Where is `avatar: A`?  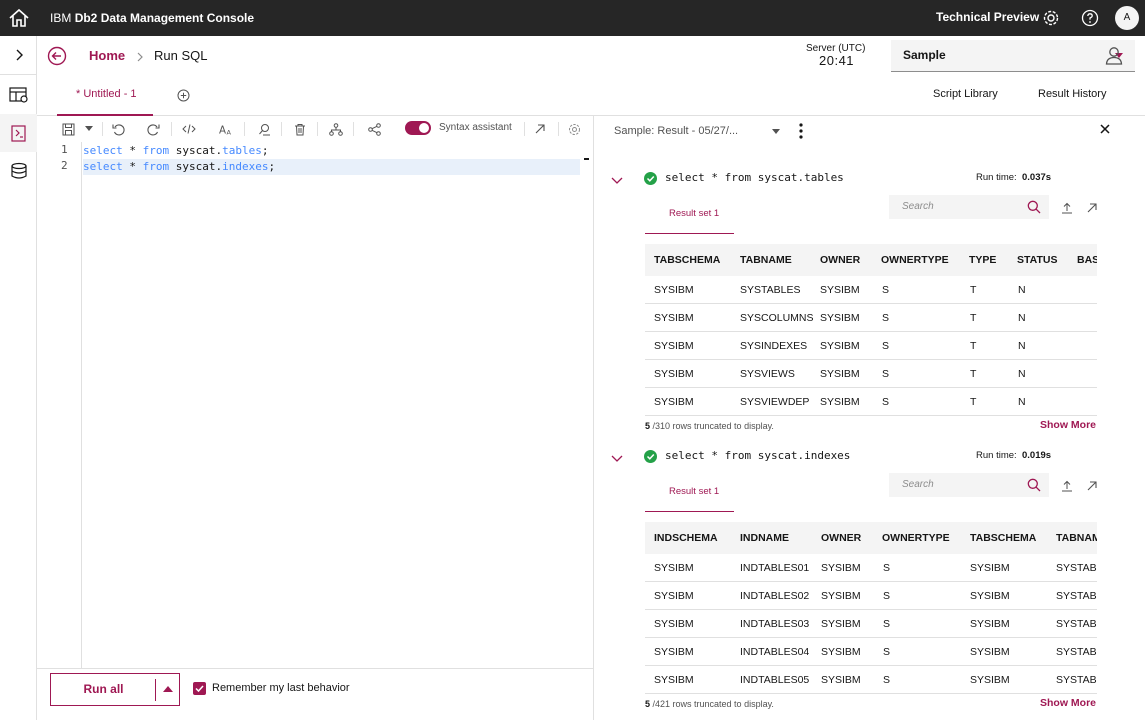
avatar: A is located at coordinates (1127, 18).